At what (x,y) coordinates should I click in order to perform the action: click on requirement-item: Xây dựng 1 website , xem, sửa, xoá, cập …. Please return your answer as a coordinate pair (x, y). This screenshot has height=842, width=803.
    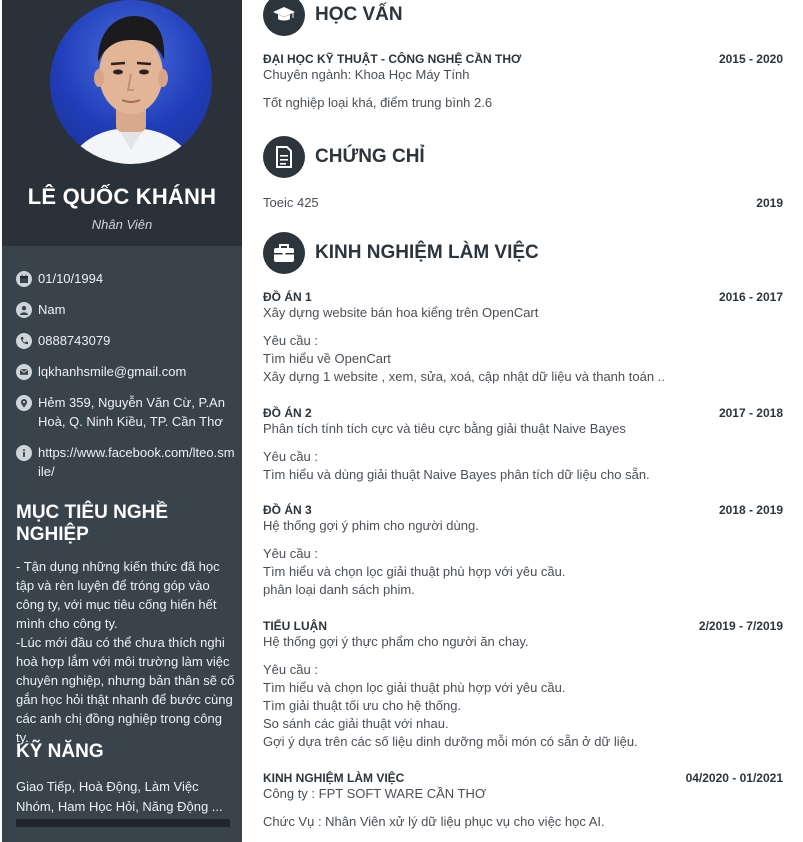
    Looking at the image, I should click on (464, 376).